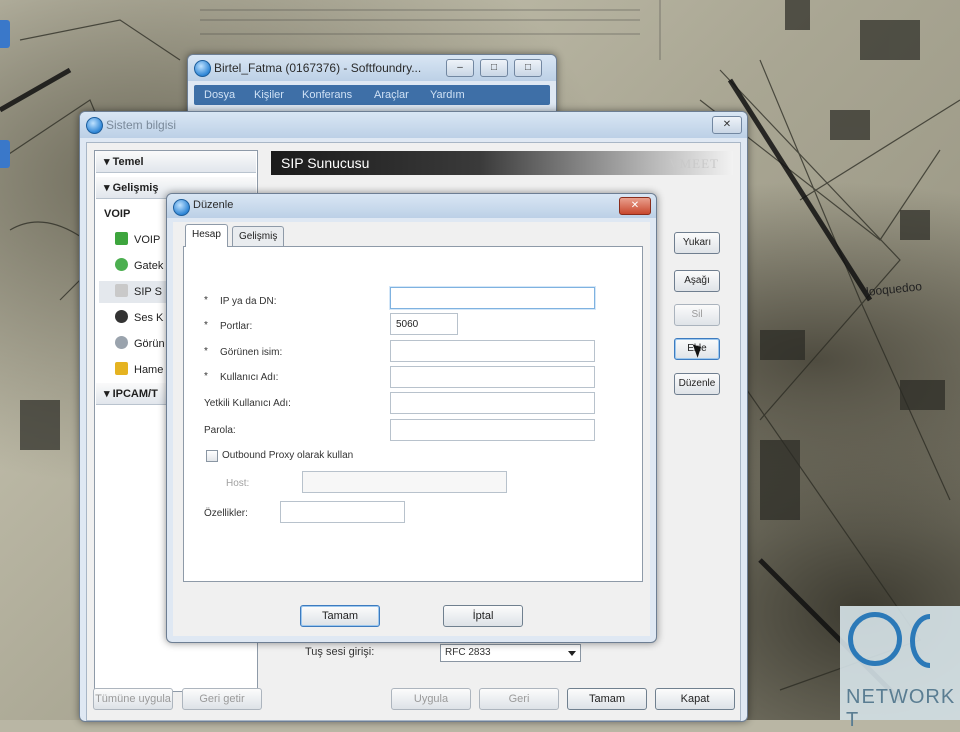  I want to click on move-down-button: Aşağı, so click(697, 281).